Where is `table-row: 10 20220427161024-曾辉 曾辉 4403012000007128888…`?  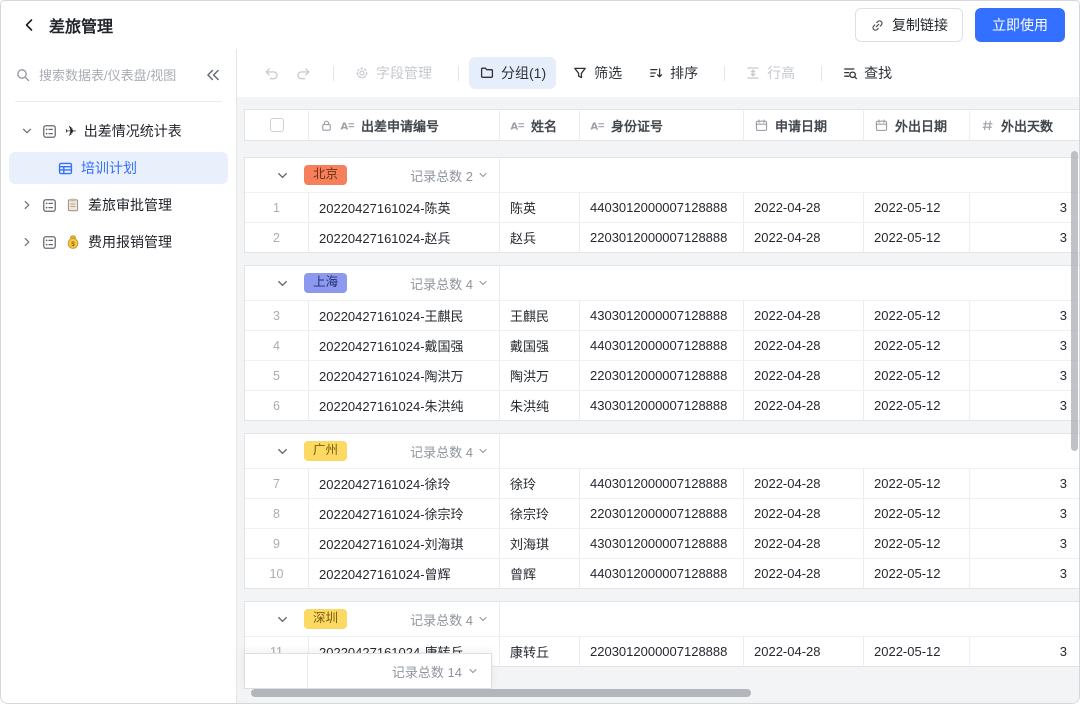 table-row: 10 20220427161024-曾辉 曾辉 4403012000007128888… is located at coordinates (662, 573).